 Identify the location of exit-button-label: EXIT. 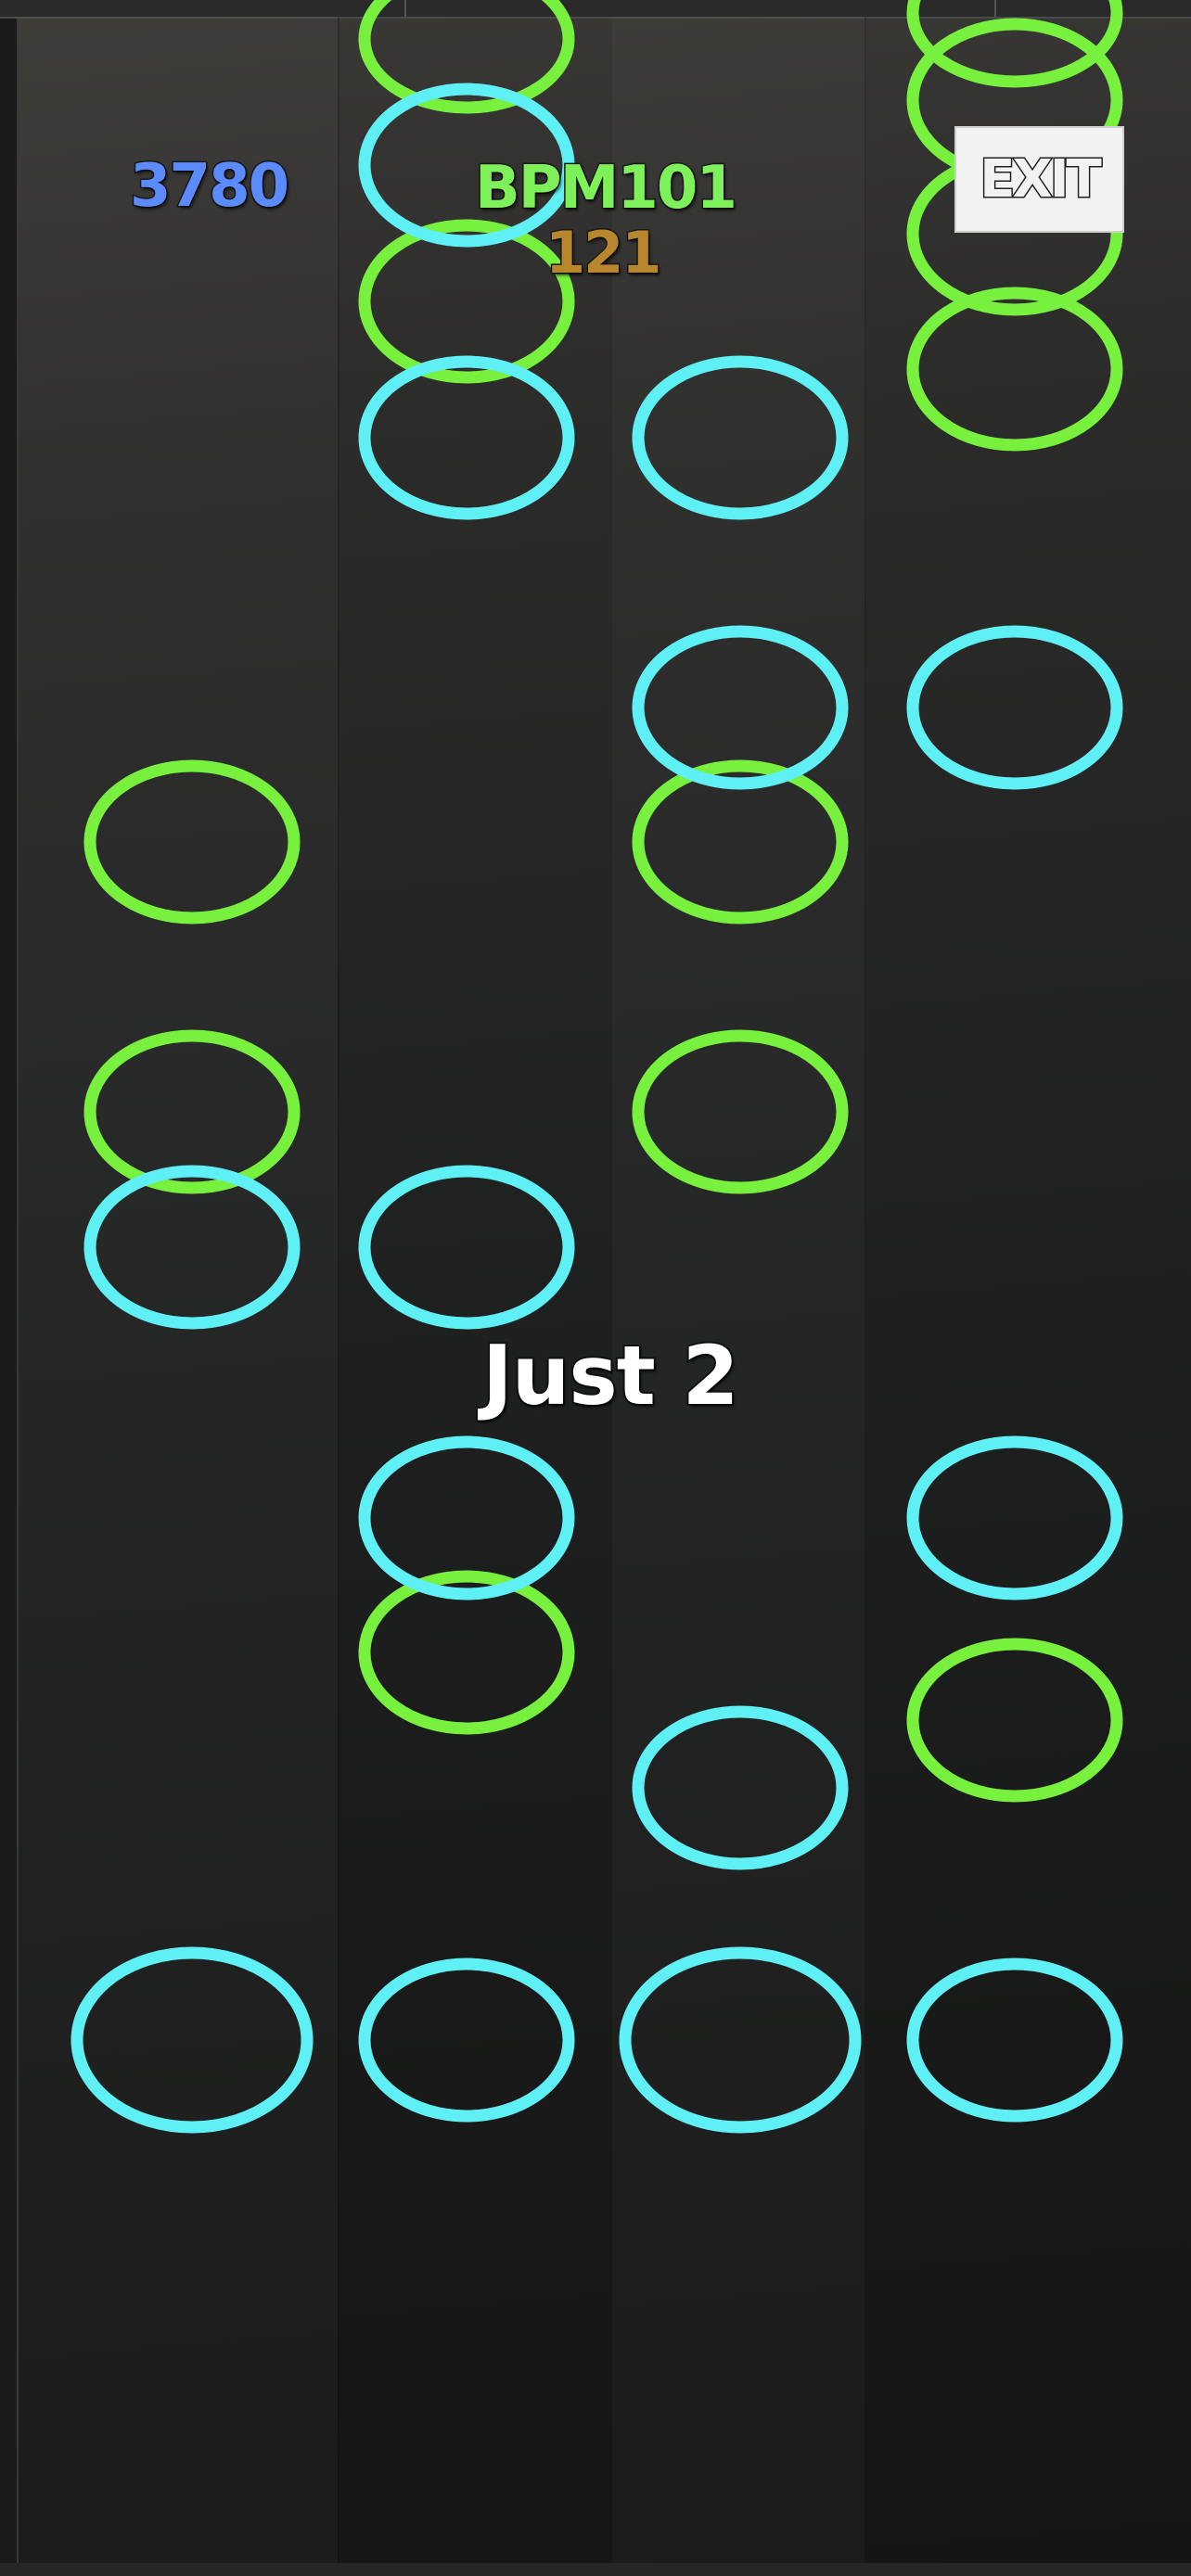
(1041, 180).